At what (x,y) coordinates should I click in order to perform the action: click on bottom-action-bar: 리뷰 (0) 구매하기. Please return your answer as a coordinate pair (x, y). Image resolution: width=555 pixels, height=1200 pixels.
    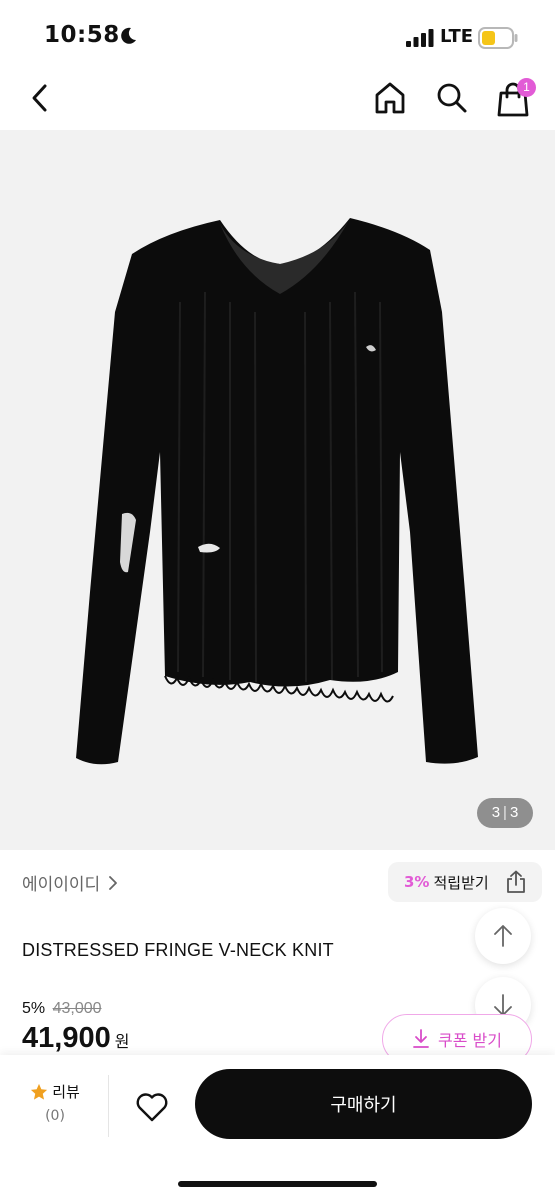
    Looking at the image, I should click on (277, 1127).